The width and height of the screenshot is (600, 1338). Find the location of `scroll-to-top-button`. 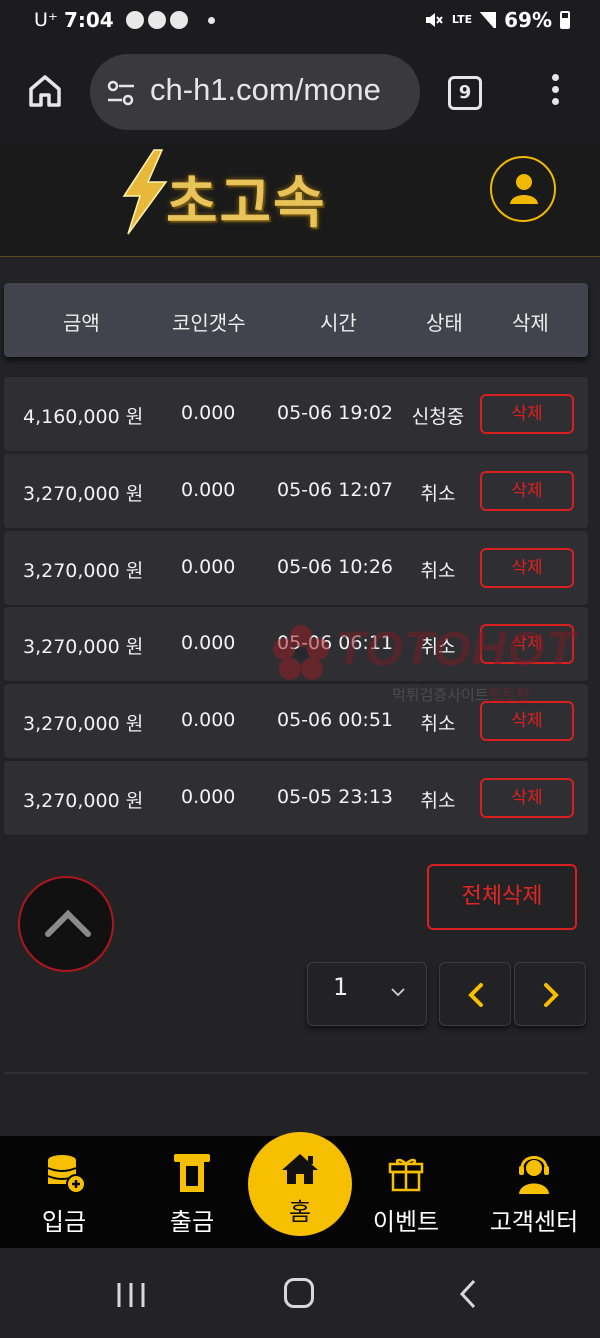

scroll-to-top-button is located at coordinates (66, 924).